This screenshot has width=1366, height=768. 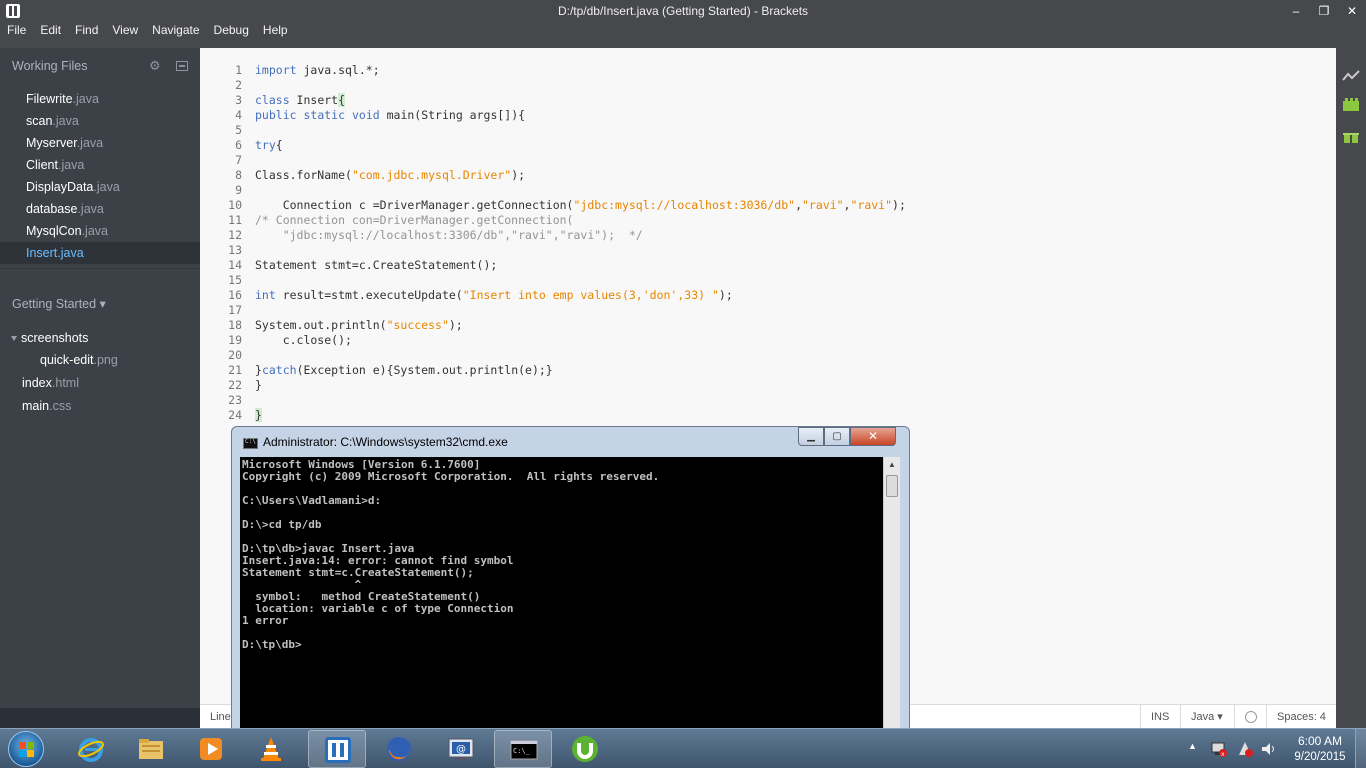 What do you see at coordinates (1360, 748) in the screenshot?
I see `show-desktop-button` at bounding box center [1360, 748].